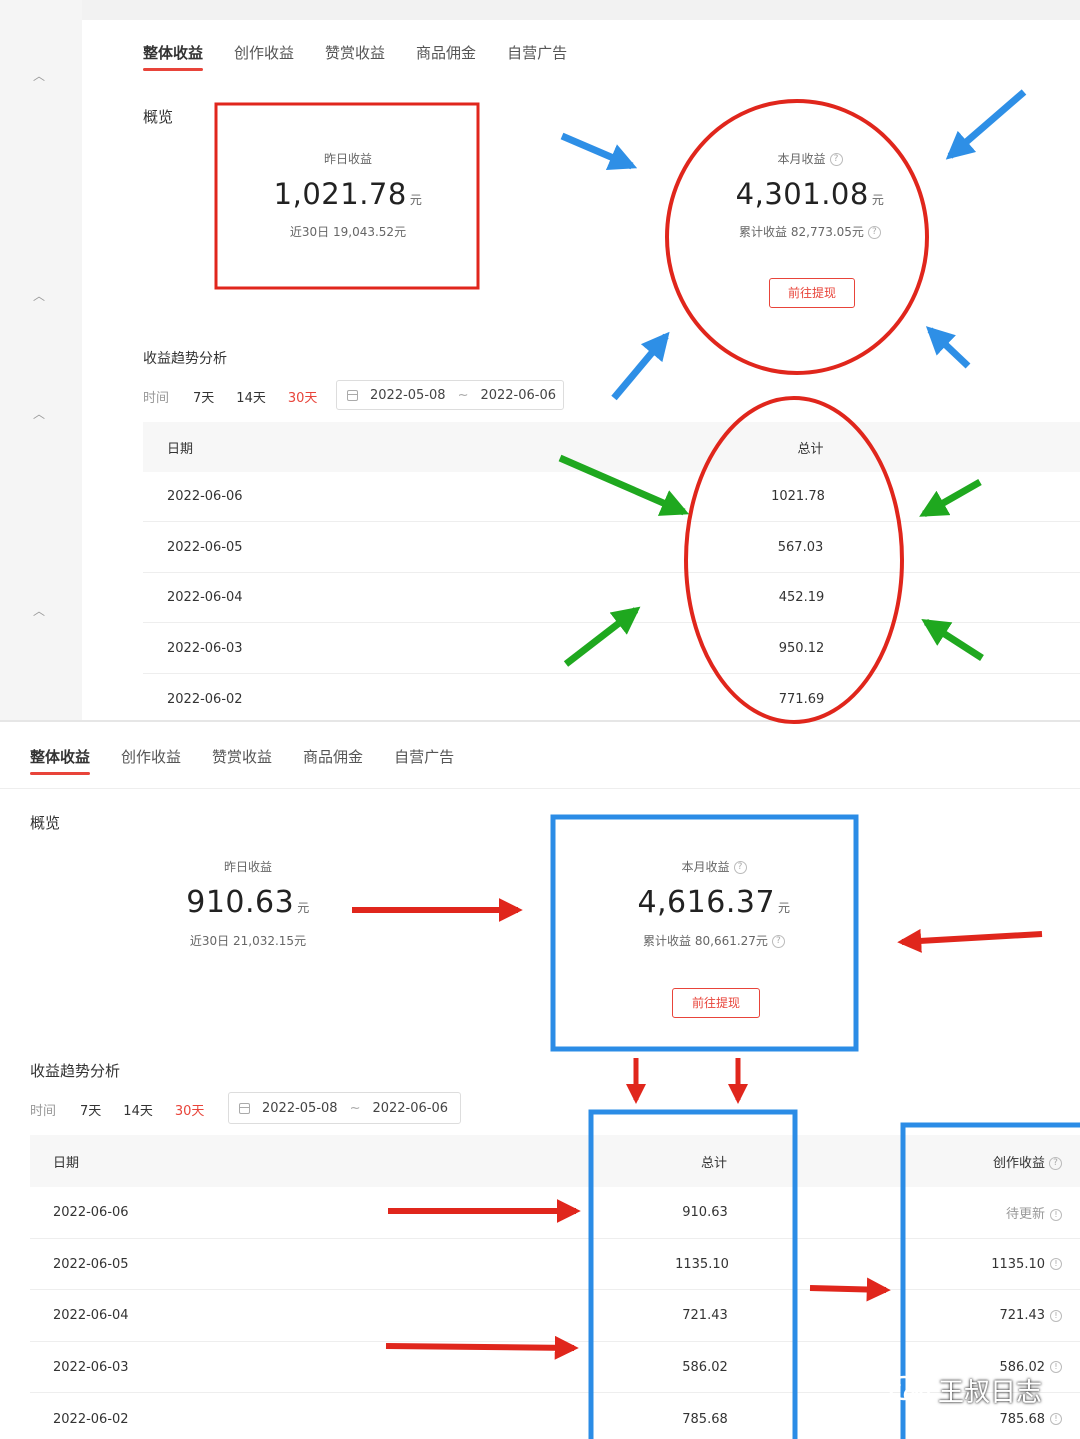 Image resolution: width=1080 pixels, height=1439 pixels. Describe the element at coordinates (800, 547) in the screenshot. I see `row-total: 567.03` at that location.